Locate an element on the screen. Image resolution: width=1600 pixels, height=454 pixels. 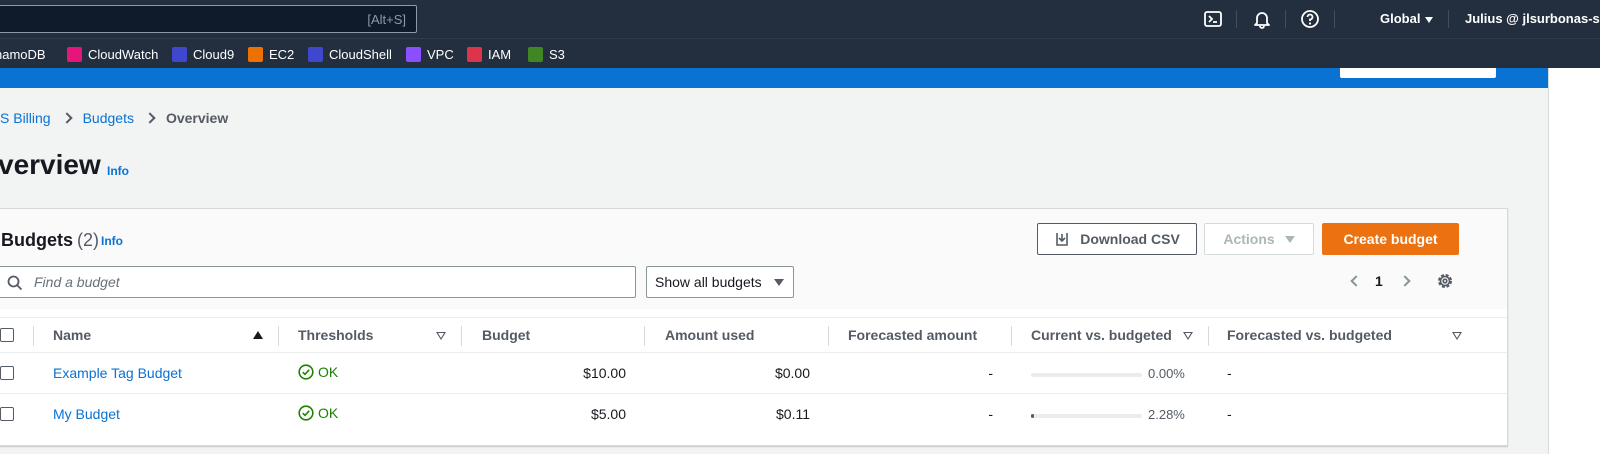
table-row: My Budget OK $5.00 $0.11 - 2.28% - is located at coordinates (753, 414).